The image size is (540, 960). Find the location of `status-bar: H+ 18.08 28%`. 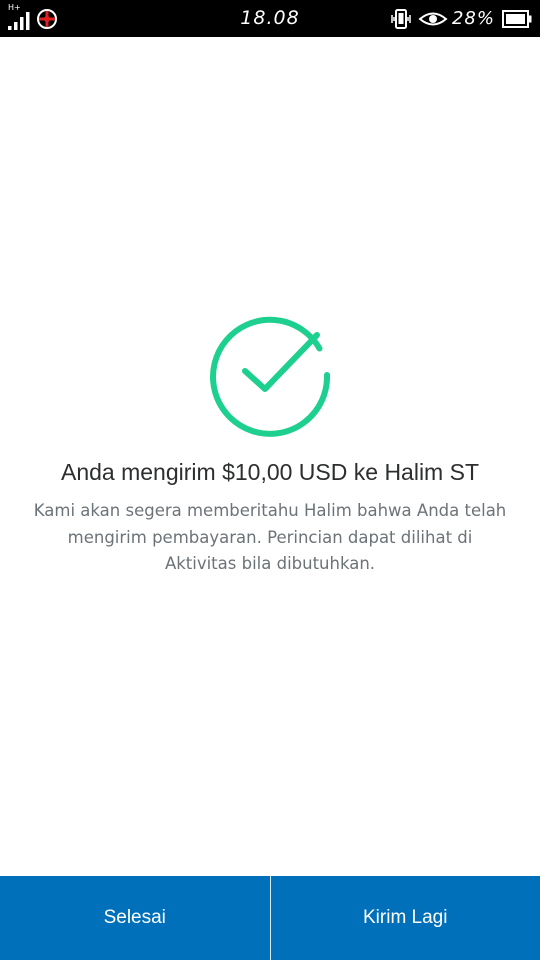

status-bar: H+ 18.08 28% is located at coordinates (270, 18).